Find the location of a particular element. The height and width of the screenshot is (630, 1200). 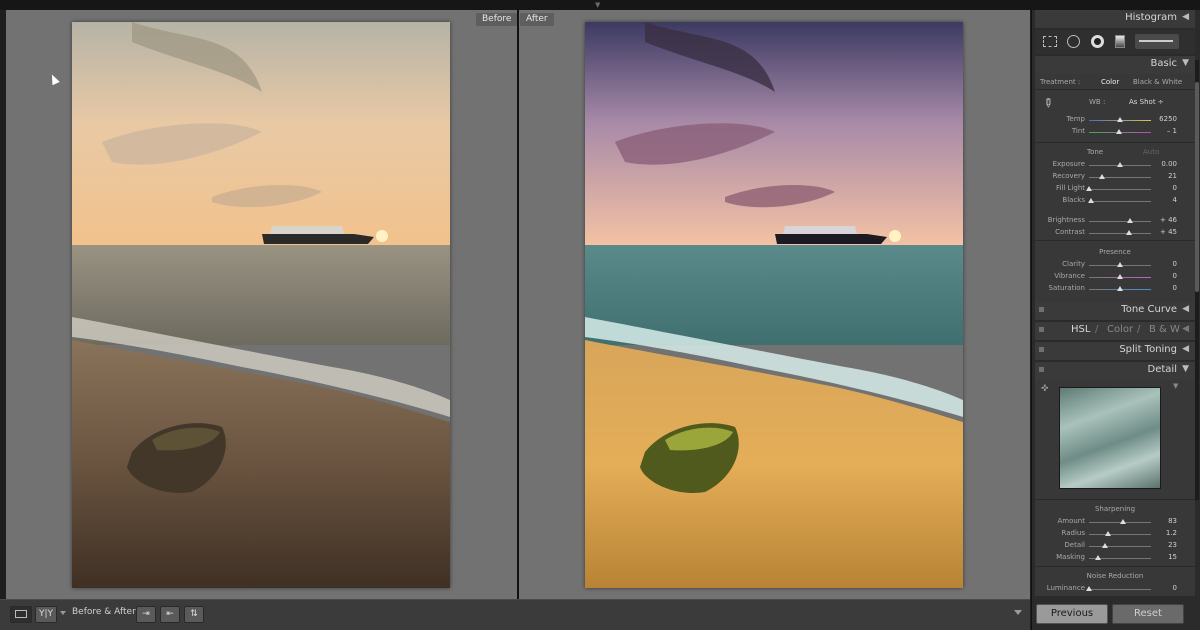

histogram-header: Histogram ◀ is located at coordinates (1115, 19).